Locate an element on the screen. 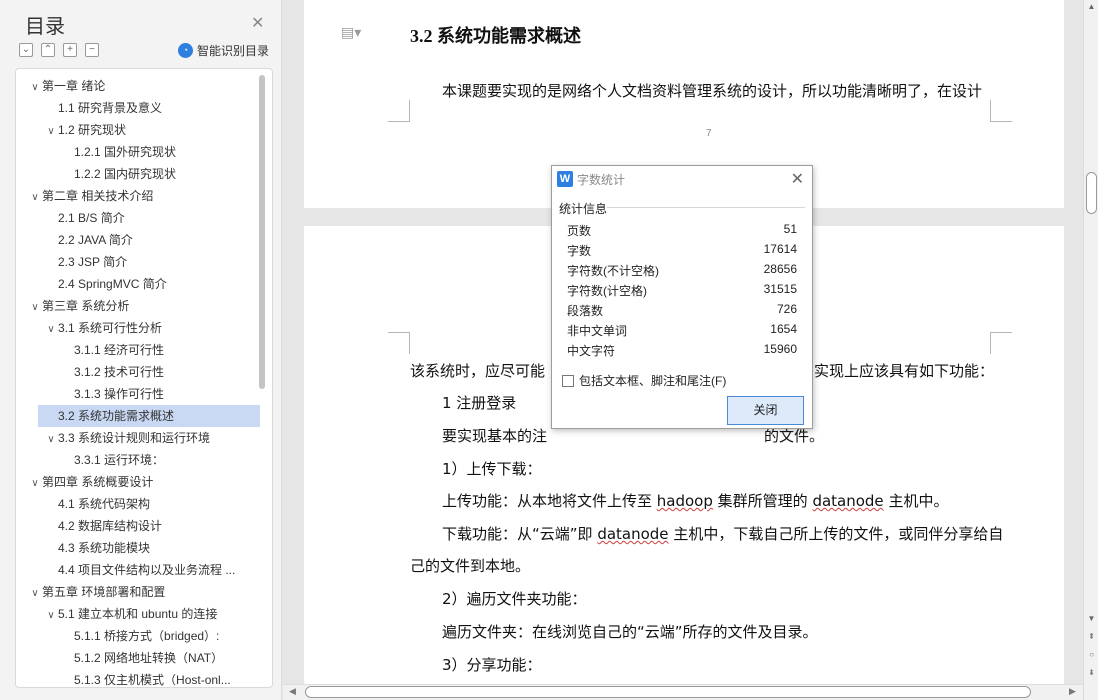 The width and height of the screenshot is (1098, 700). wps-logo-icon: W is located at coordinates (565, 179).